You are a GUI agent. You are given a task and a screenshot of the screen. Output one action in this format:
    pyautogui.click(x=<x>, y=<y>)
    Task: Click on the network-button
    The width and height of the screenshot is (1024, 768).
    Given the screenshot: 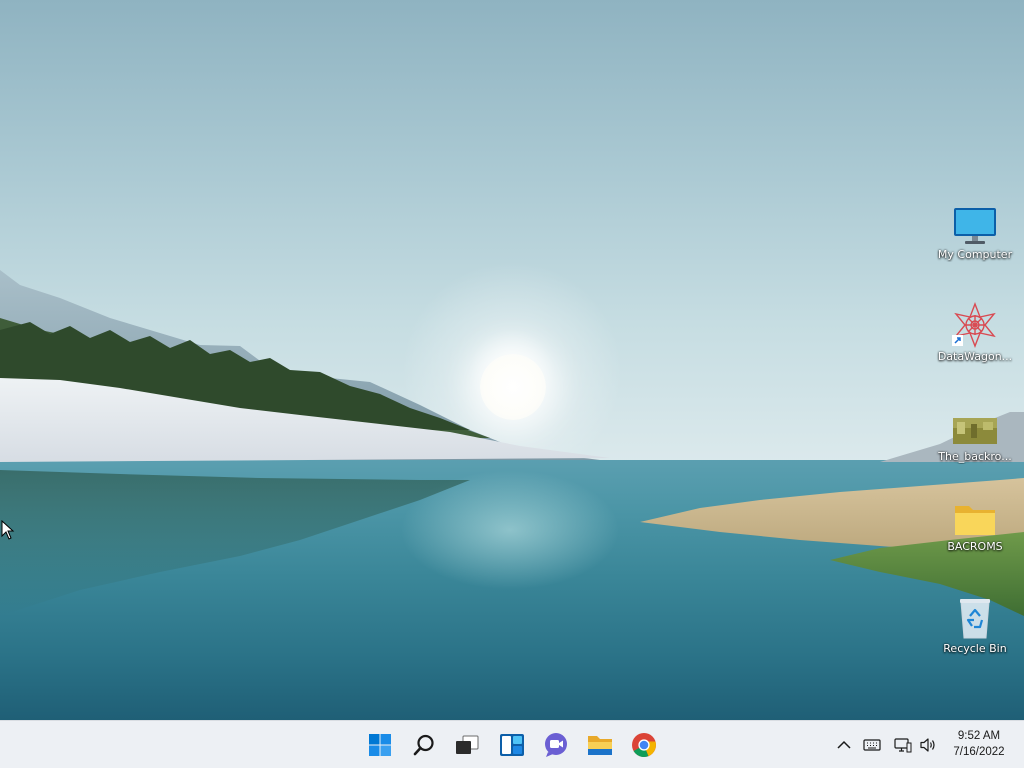 What is the action you would take?
    pyautogui.click(x=903, y=745)
    